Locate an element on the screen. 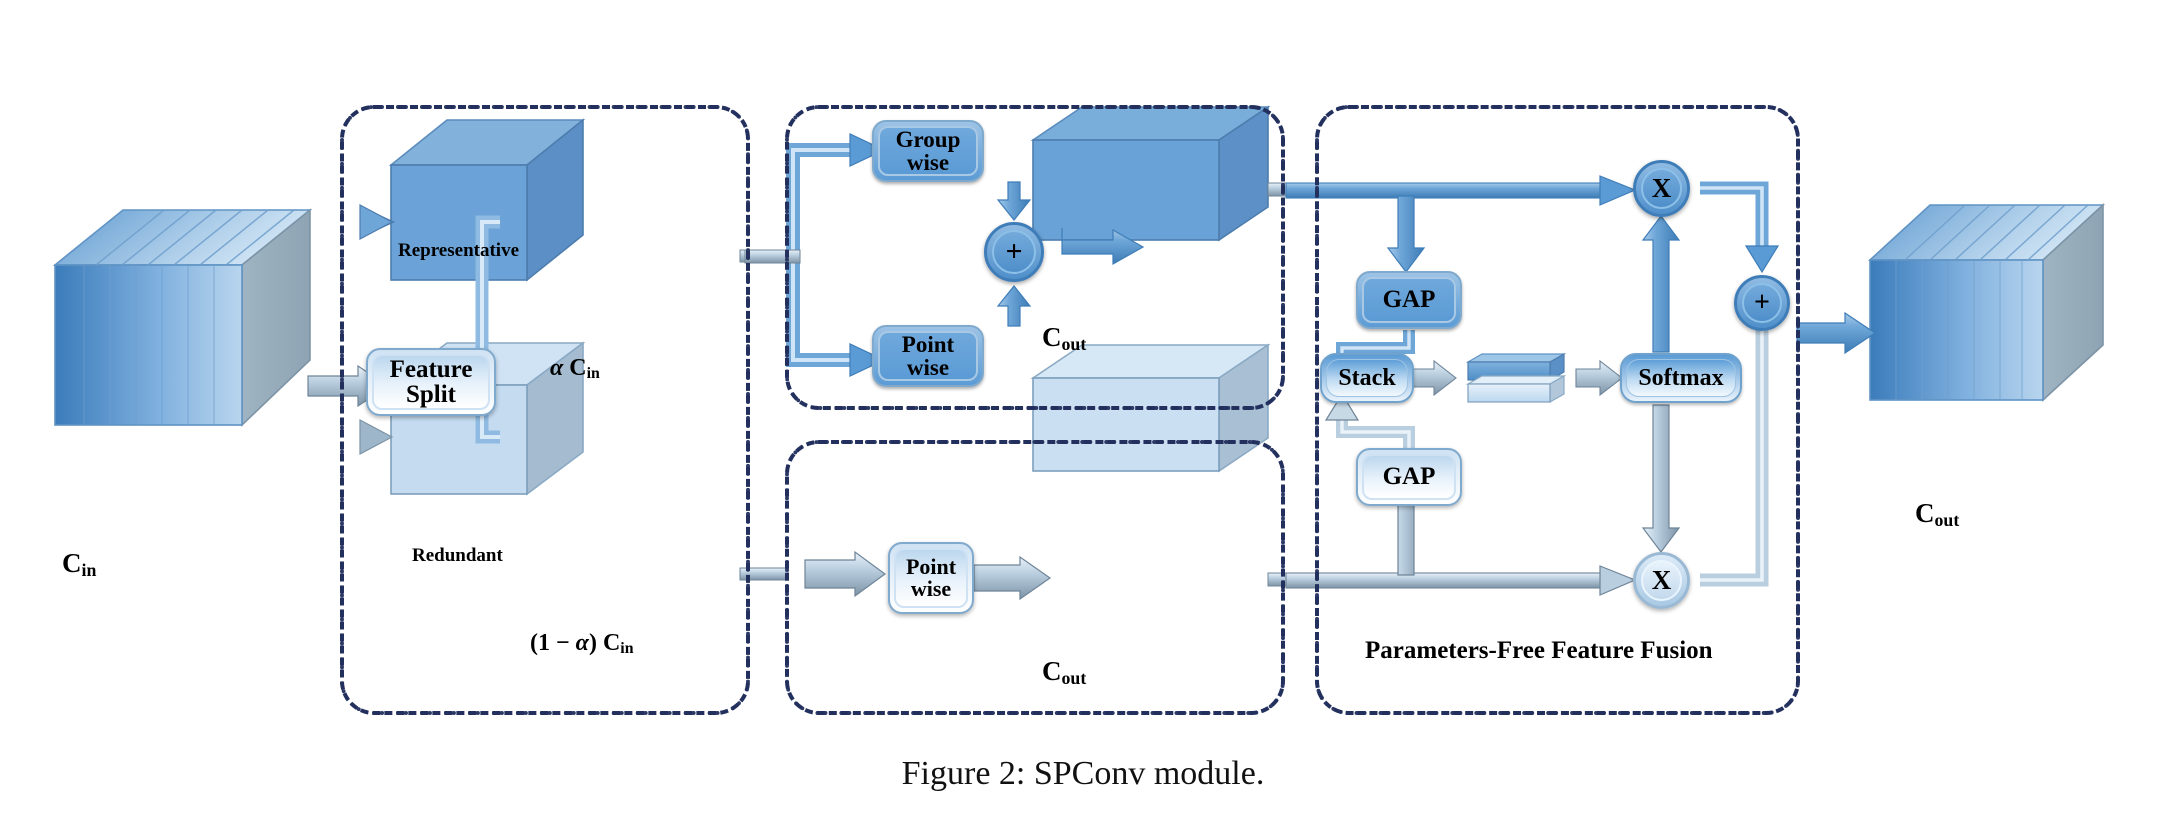 Image resolution: width=2166 pixels, height=838 pixels. feature-split-box: Feature Split is located at coordinates (431, 382).